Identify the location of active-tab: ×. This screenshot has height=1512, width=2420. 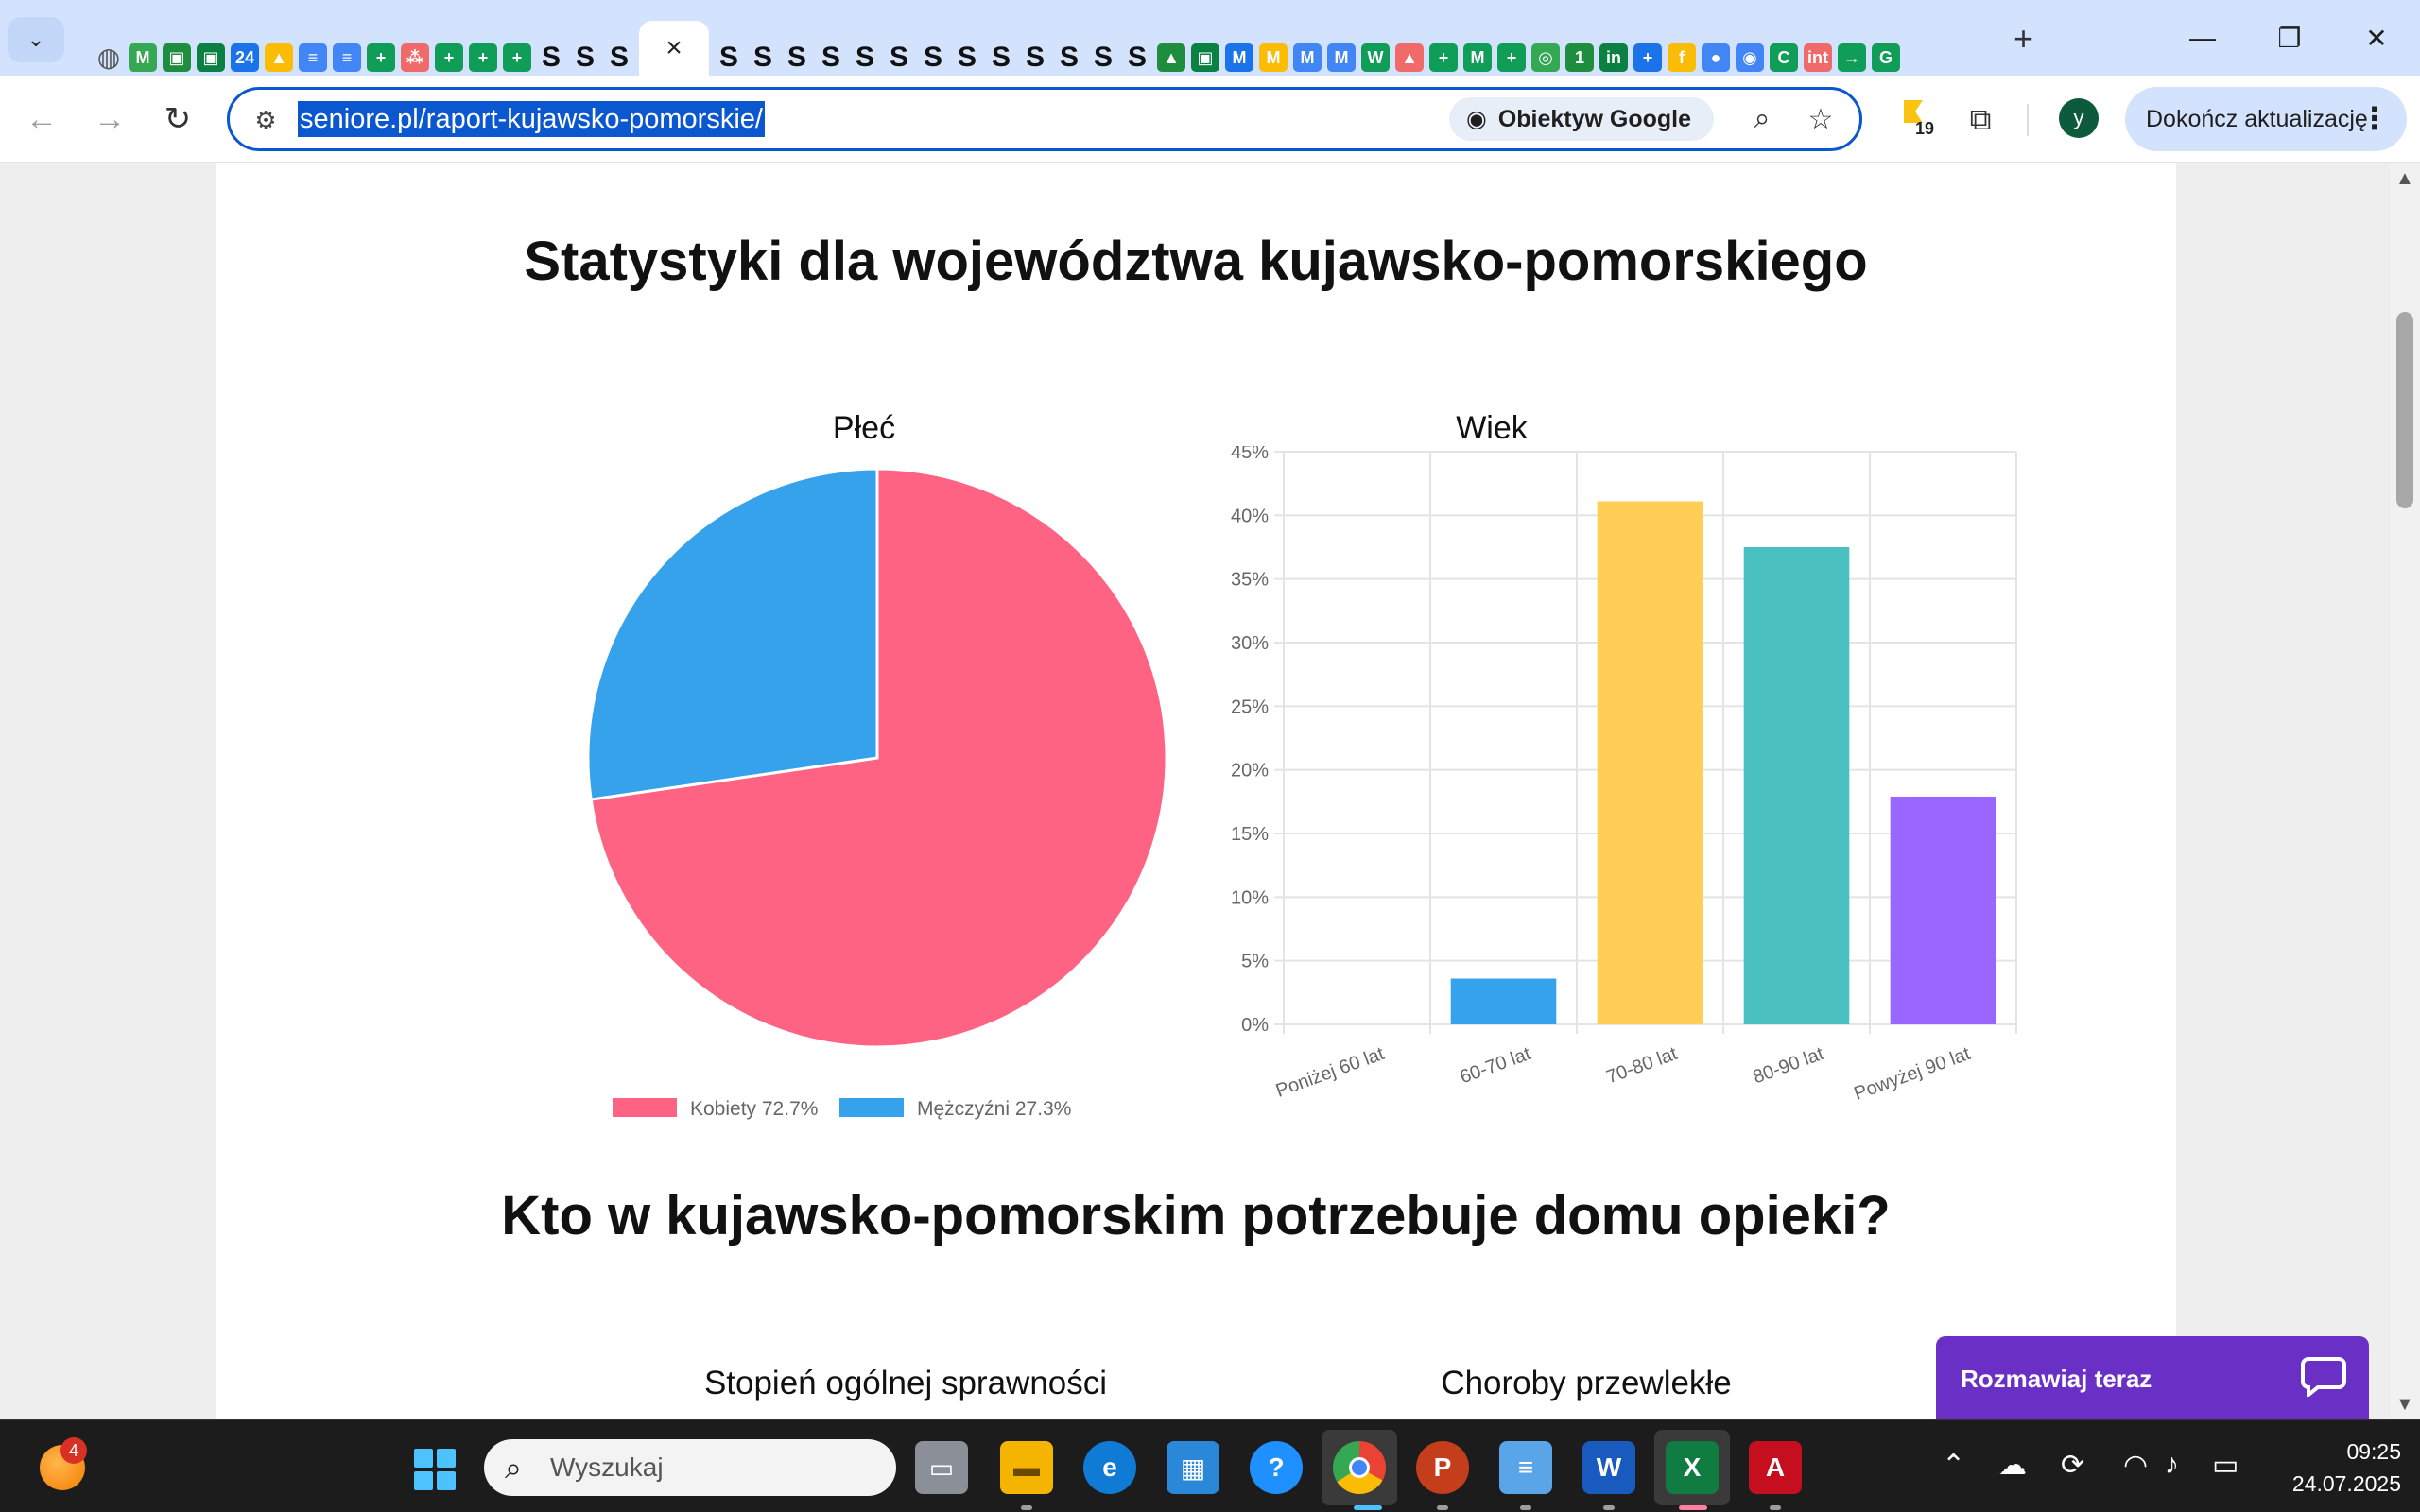
(674, 48).